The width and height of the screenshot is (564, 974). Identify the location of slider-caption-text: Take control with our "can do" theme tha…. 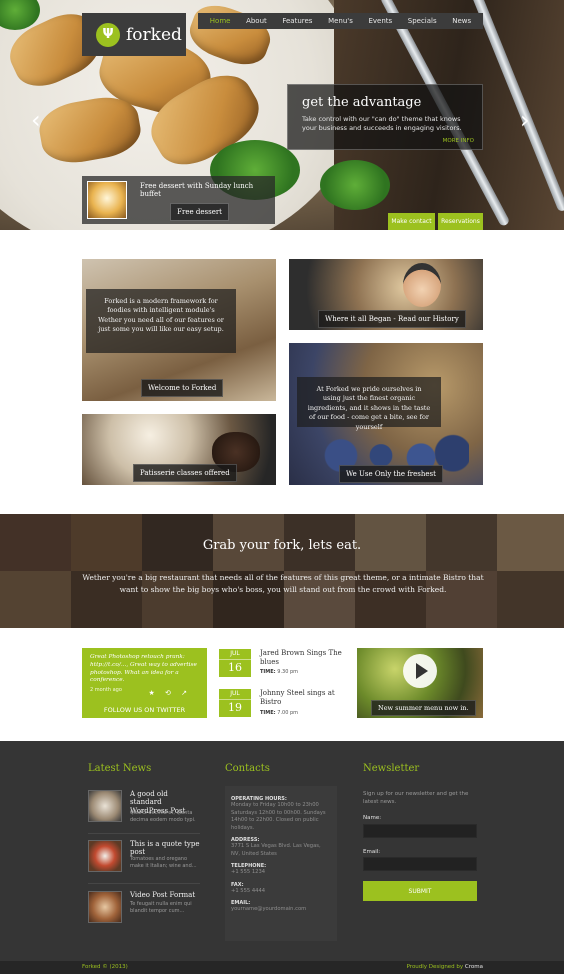
(382, 124).